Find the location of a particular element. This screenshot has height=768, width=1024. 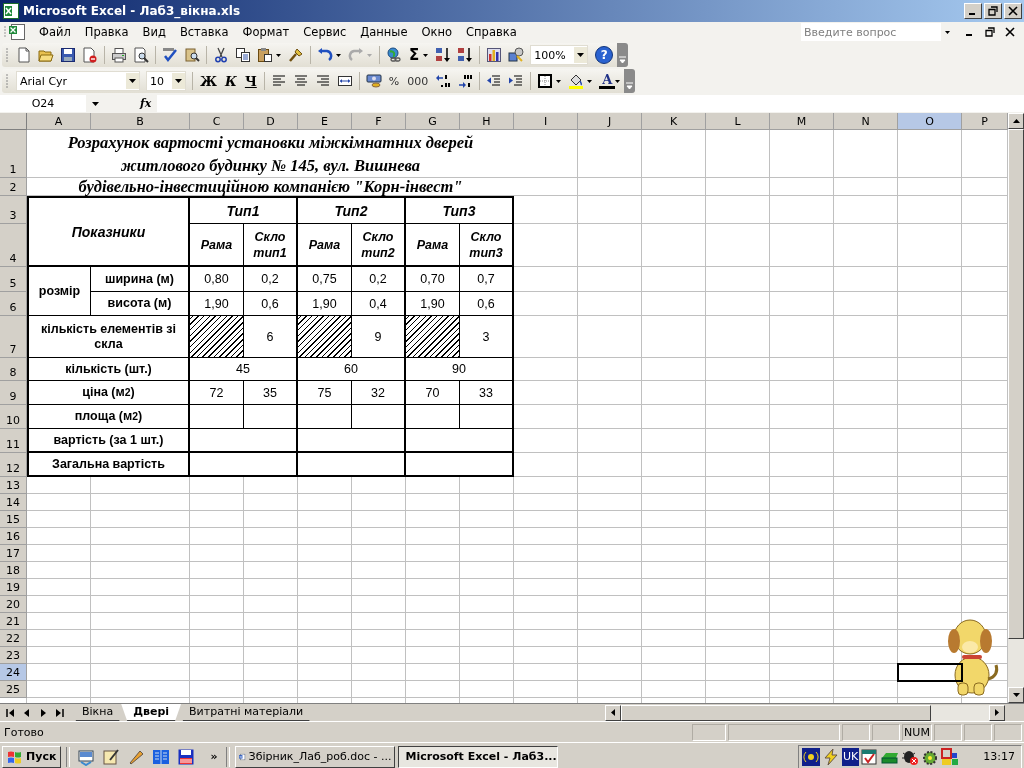

arrow-left-icon is located at coordinates (613, 712).